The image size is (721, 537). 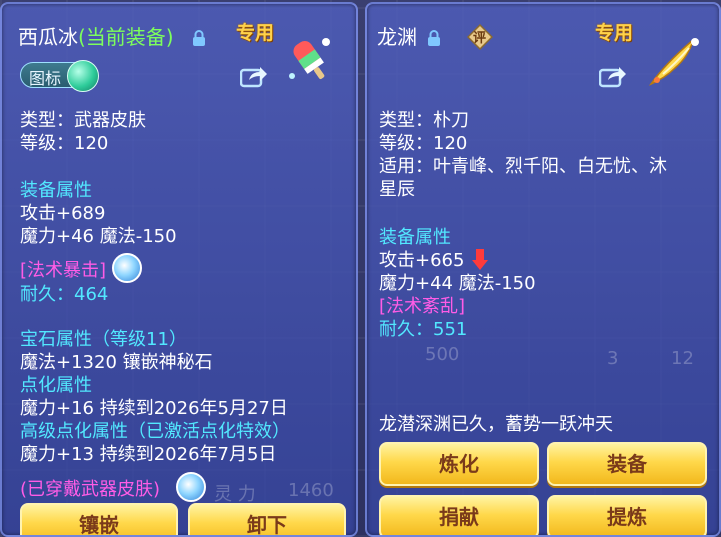 I want to click on attack-stat: 攻击+665, so click(x=422, y=260).